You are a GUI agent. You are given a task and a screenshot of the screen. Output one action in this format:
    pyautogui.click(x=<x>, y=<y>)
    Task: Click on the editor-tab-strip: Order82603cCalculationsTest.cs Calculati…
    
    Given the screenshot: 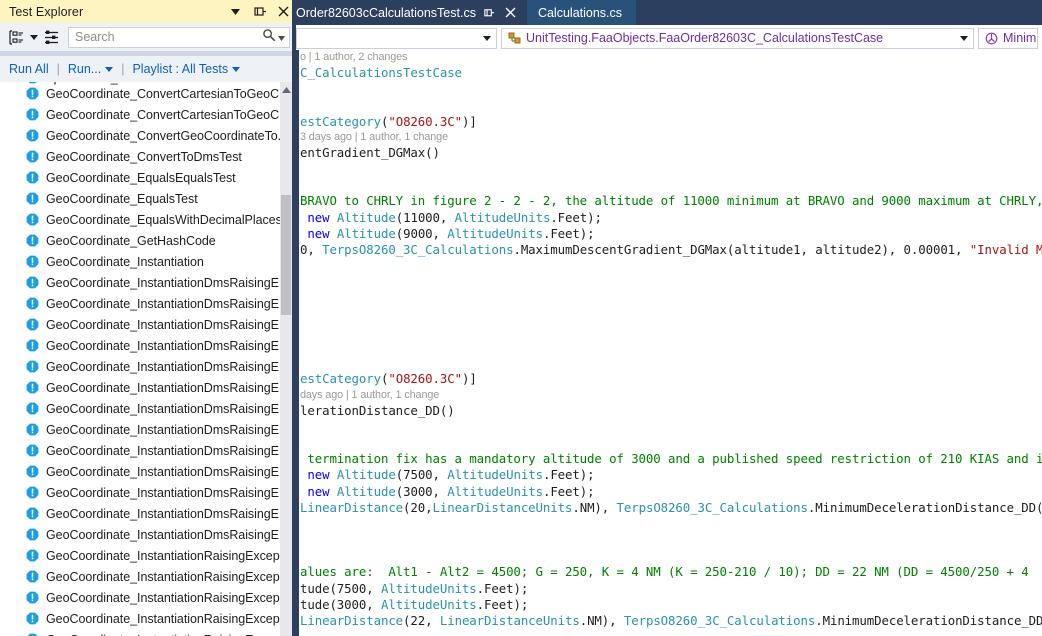 What is the action you would take?
    pyautogui.click(x=669, y=12)
    